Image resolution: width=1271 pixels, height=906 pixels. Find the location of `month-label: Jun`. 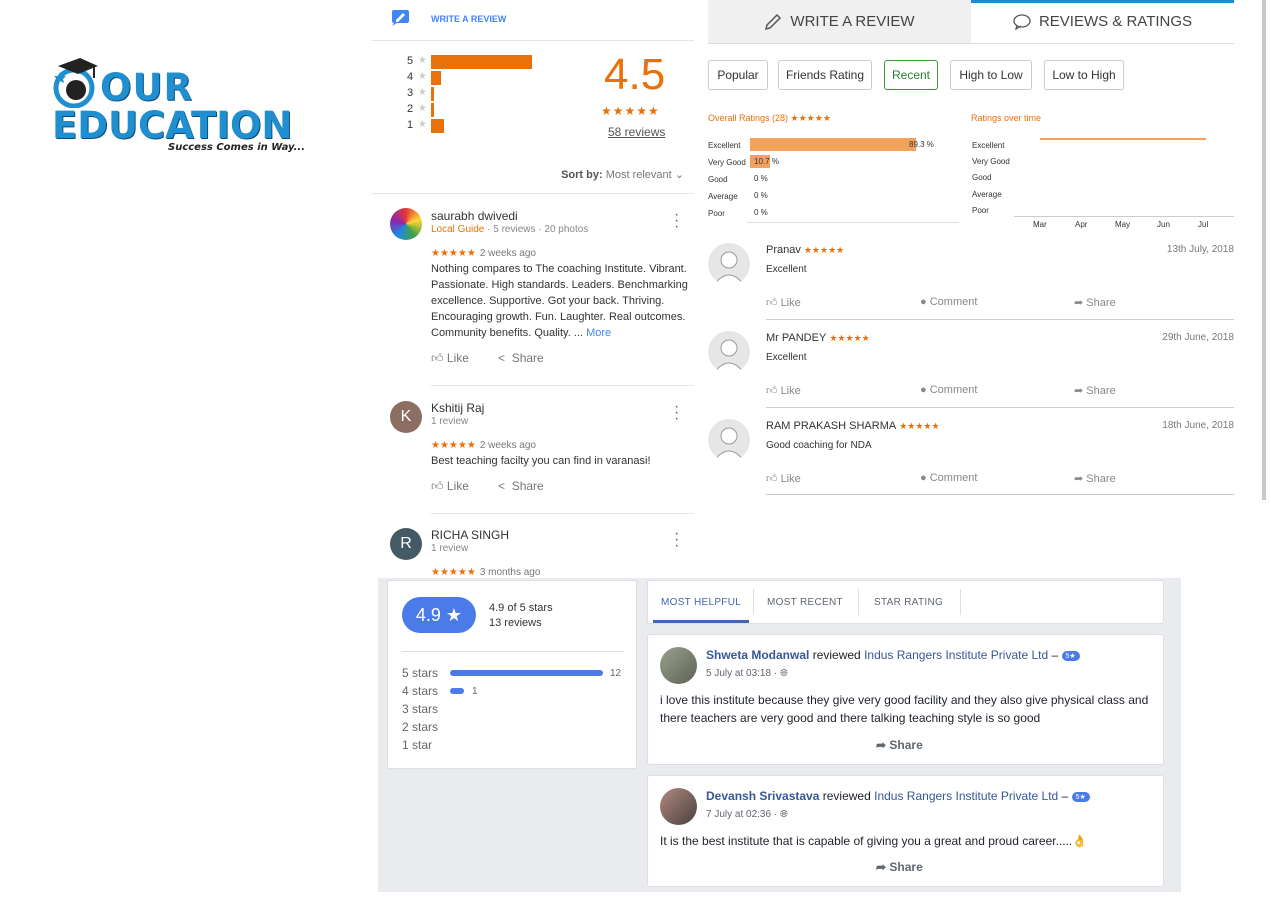

month-label: Jun is located at coordinates (1163, 224).